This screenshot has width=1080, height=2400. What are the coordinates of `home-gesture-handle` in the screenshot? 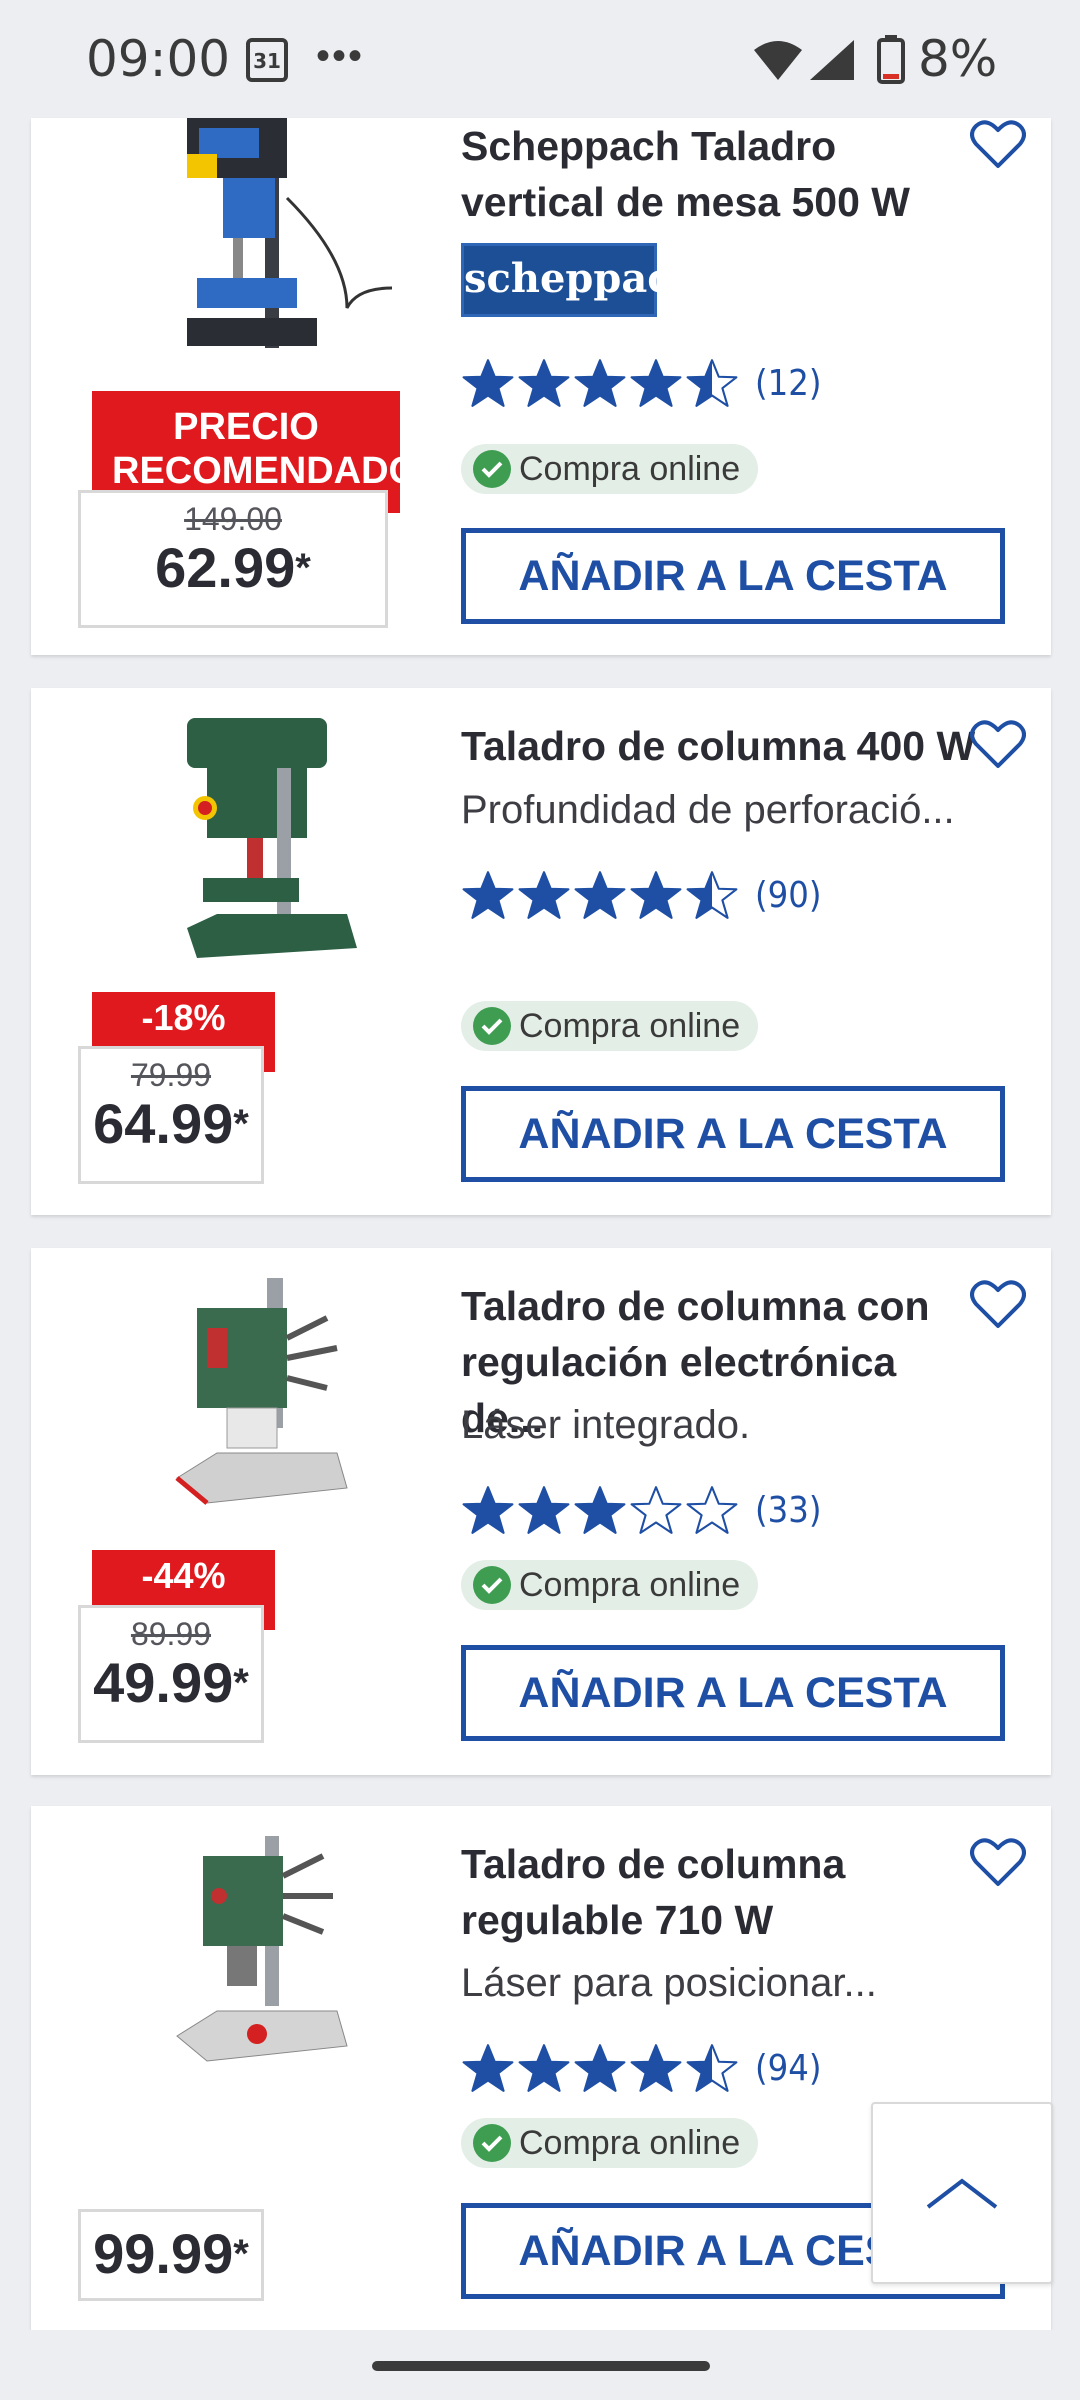 It's located at (541, 2366).